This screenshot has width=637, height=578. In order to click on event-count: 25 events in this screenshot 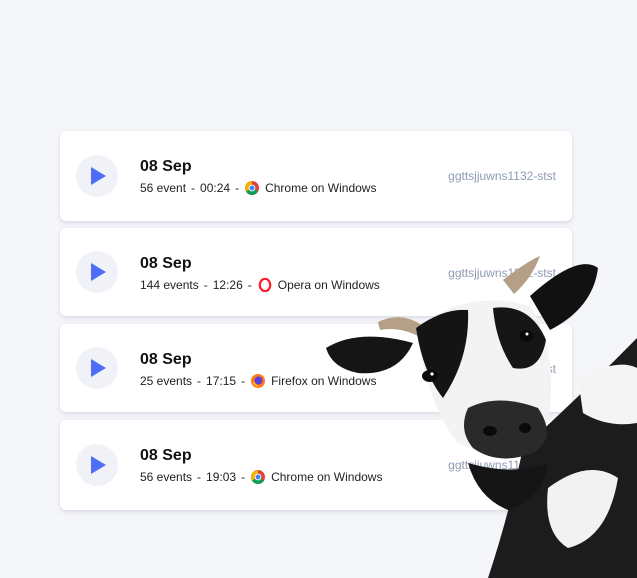, I will do `click(166, 381)`.